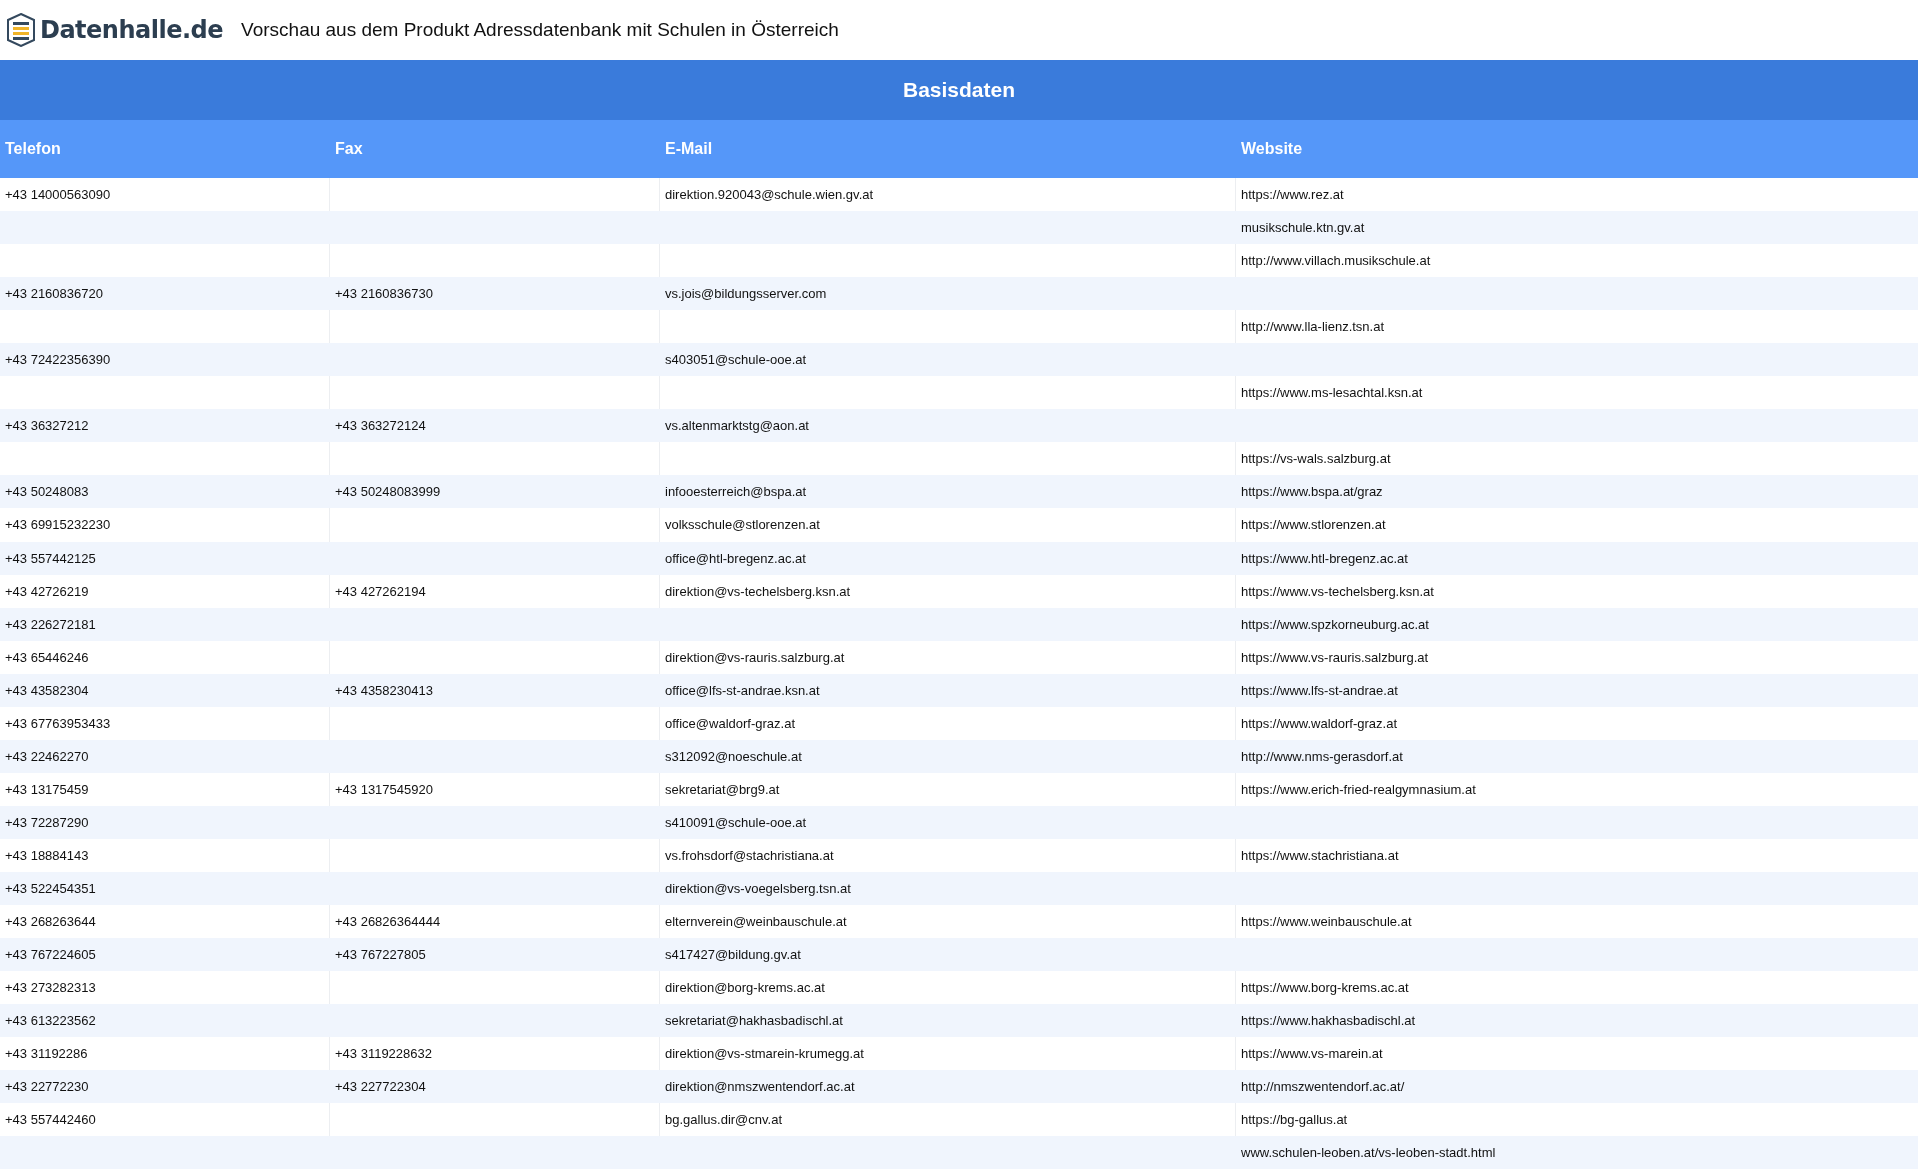 The width and height of the screenshot is (1920, 1170). I want to click on column-header: Fax, so click(495, 149).